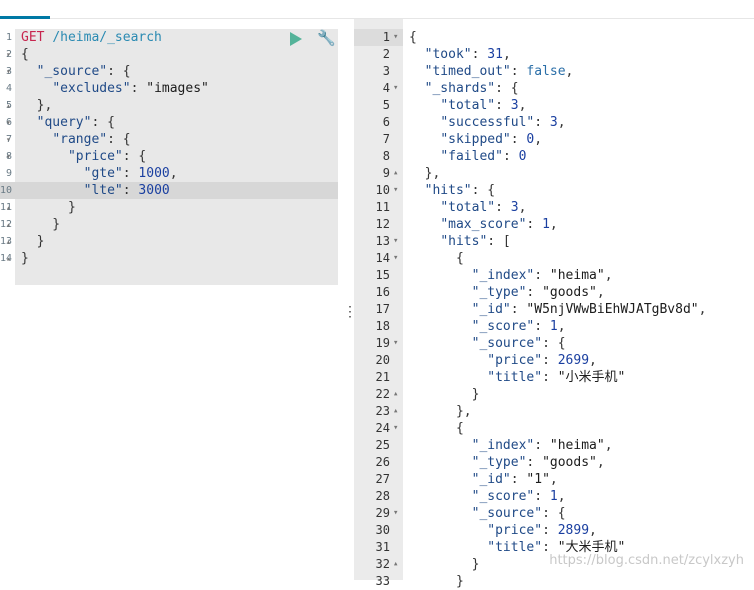 This screenshot has height=590, width=754. I want to click on line-number: 29, so click(382, 513).